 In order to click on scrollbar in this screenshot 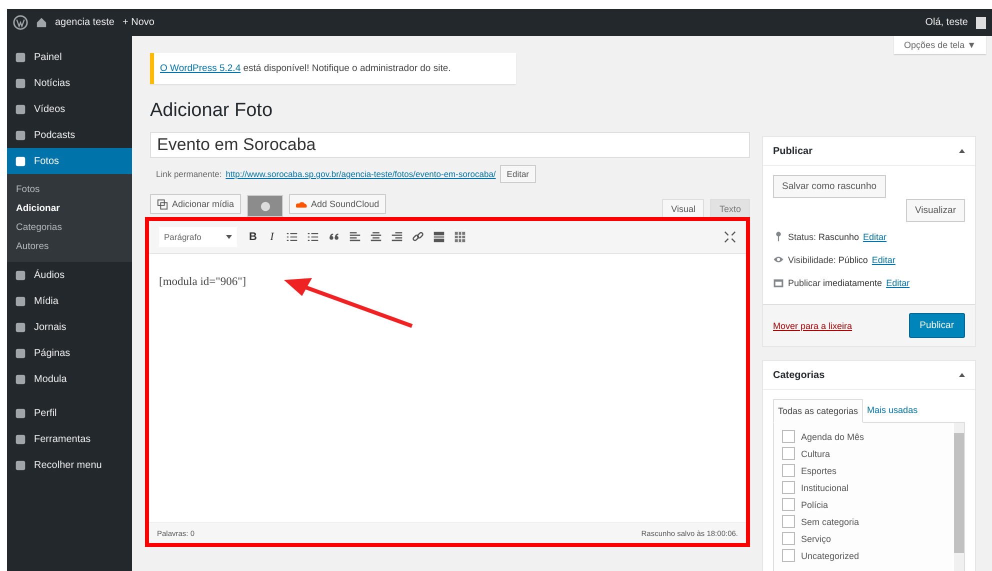, I will do `click(959, 497)`.